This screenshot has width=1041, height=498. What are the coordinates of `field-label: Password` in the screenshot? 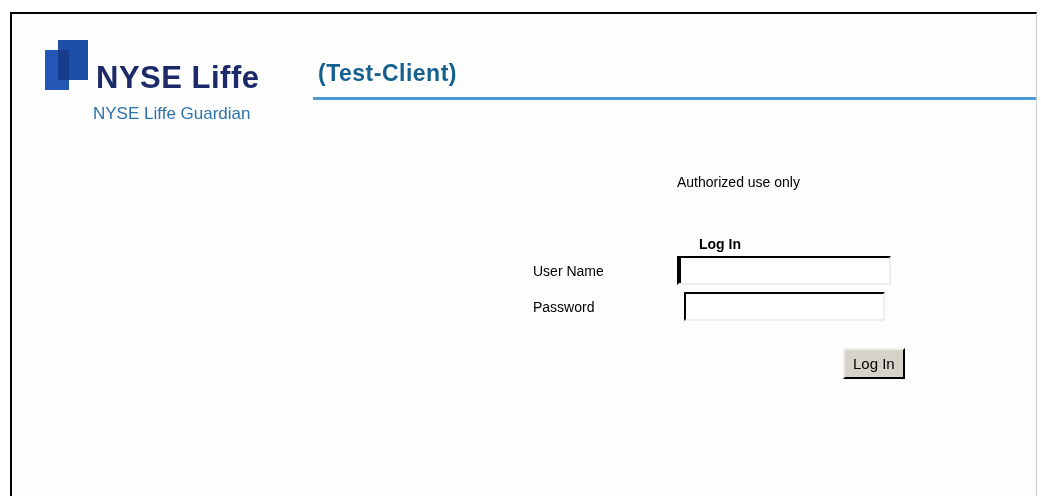 It's located at (564, 306).